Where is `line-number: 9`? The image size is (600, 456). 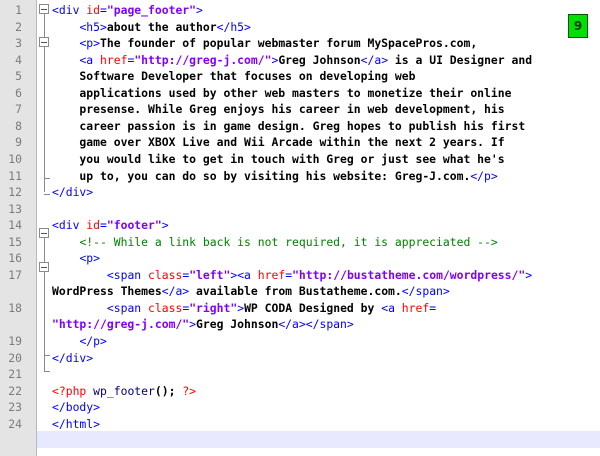
line-number: 9 is located at coordinates (18, 142).